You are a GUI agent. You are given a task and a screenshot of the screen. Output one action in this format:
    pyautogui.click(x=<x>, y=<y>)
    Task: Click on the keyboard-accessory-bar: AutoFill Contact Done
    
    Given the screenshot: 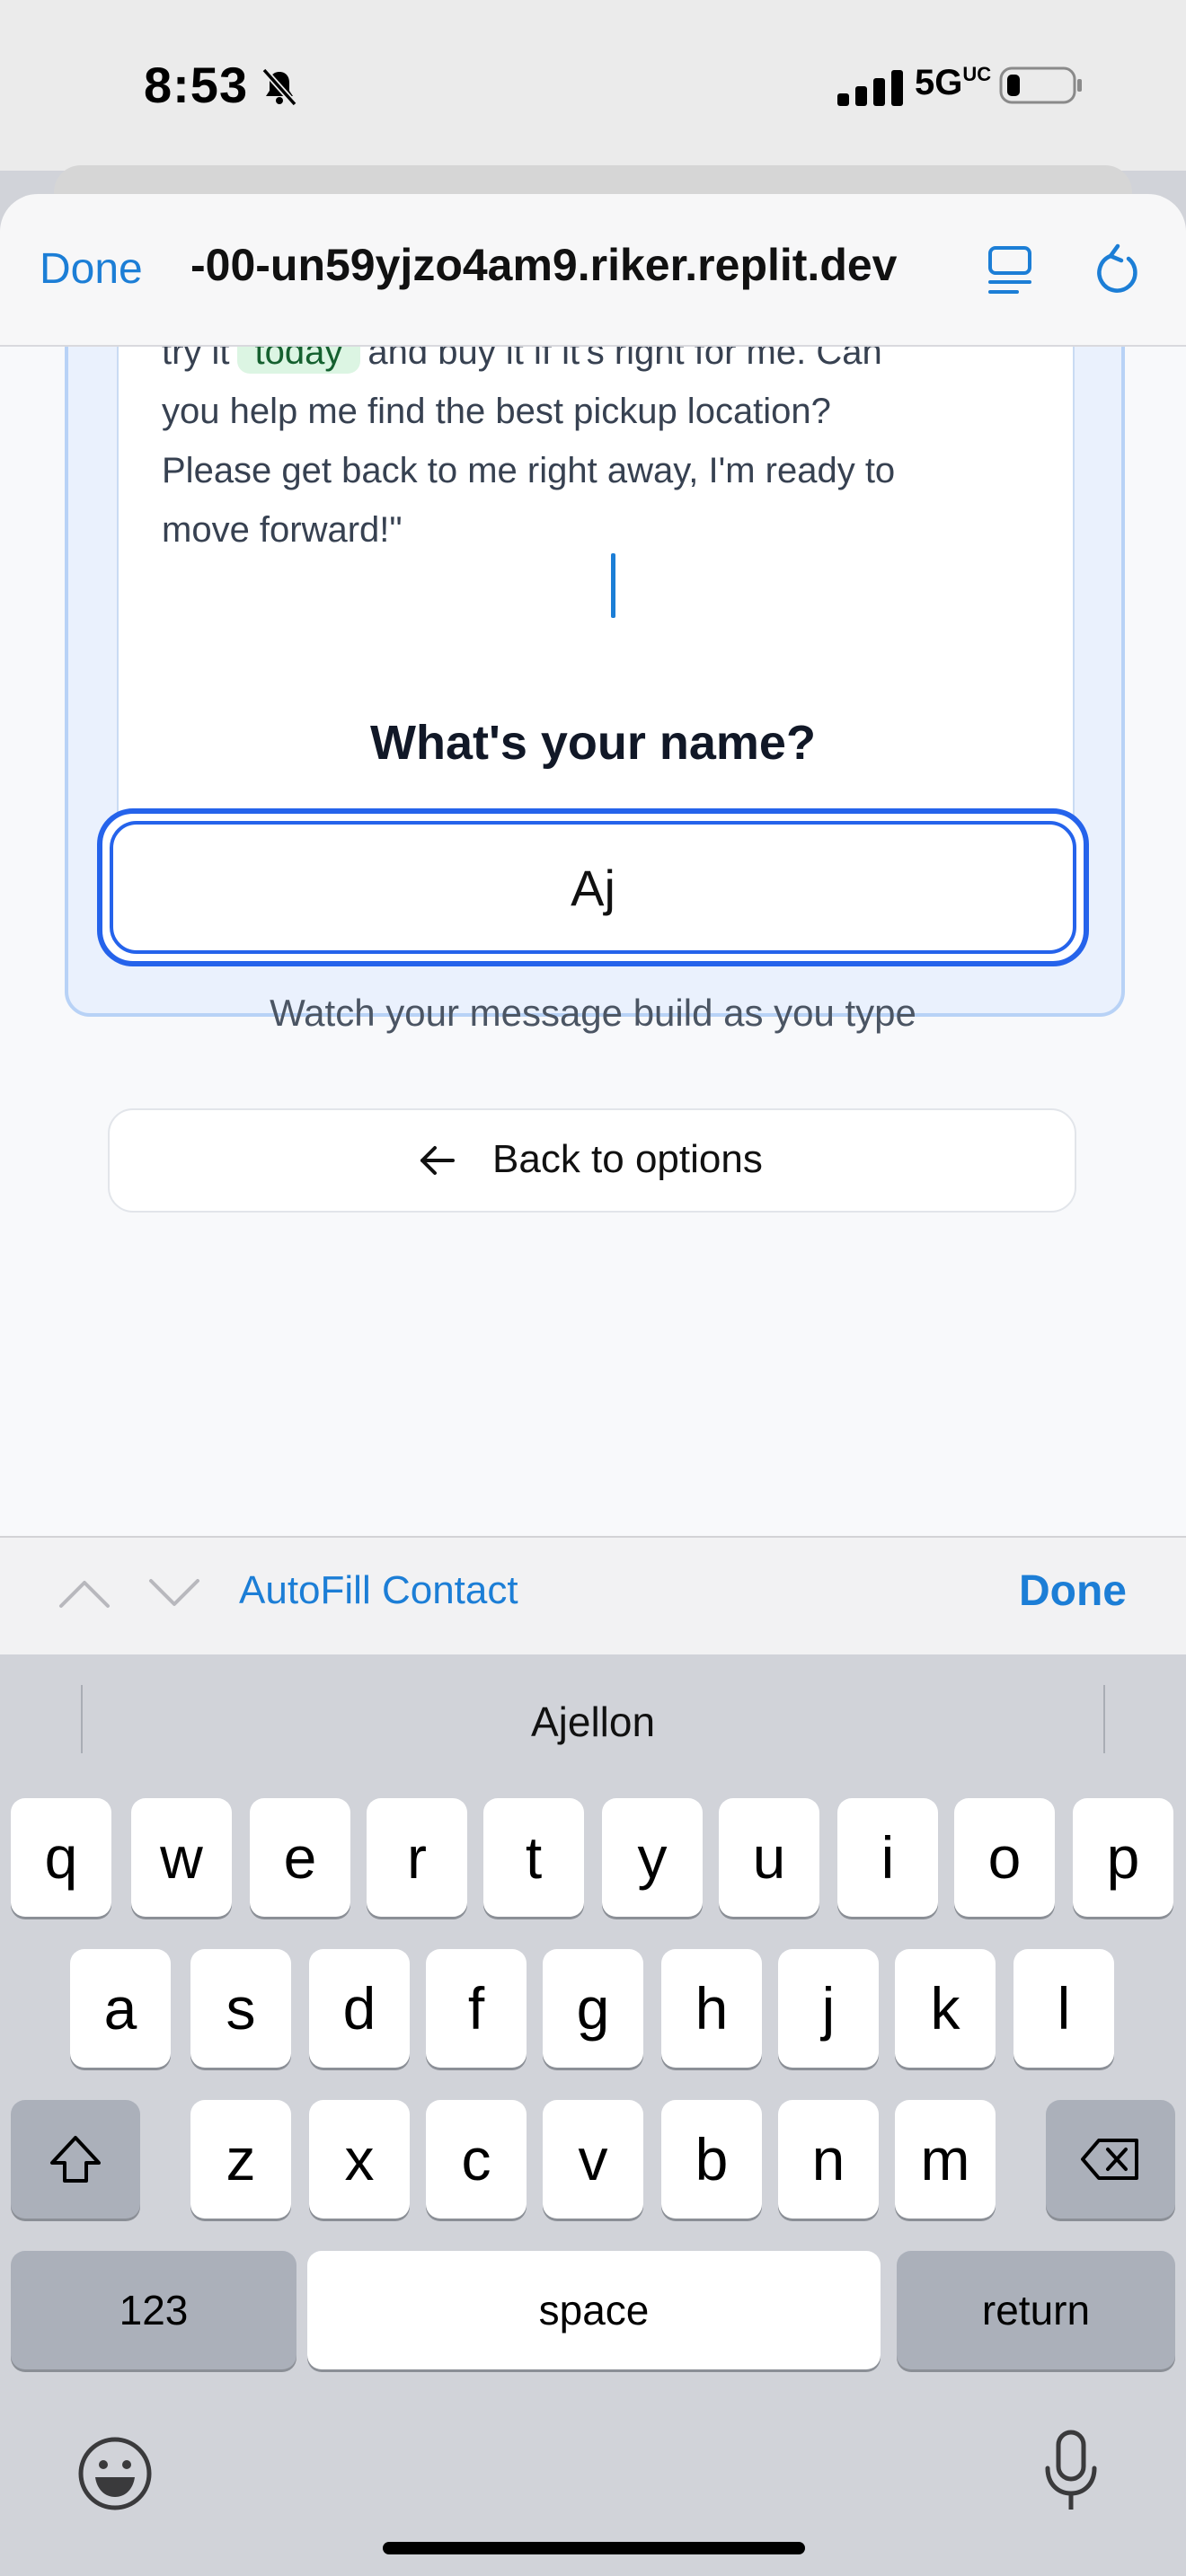 What is the action you would take?
    pyautogui.click(x=593, y=1596)
    